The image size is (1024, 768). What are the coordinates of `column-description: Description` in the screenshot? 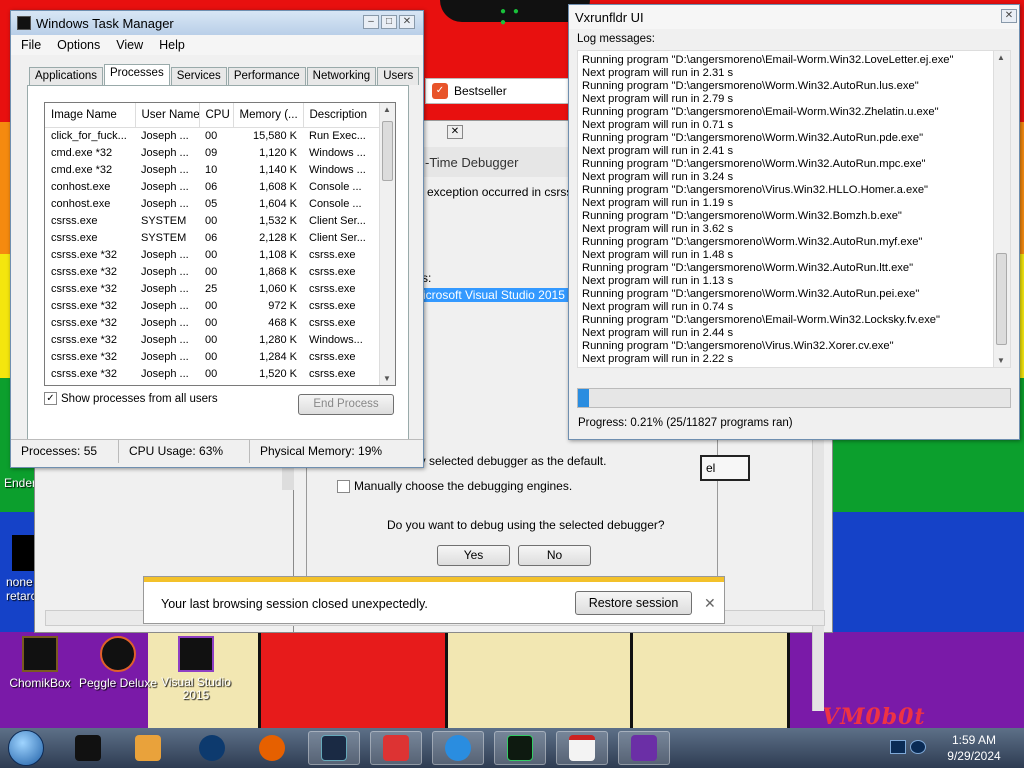 It's located at (342, 115).